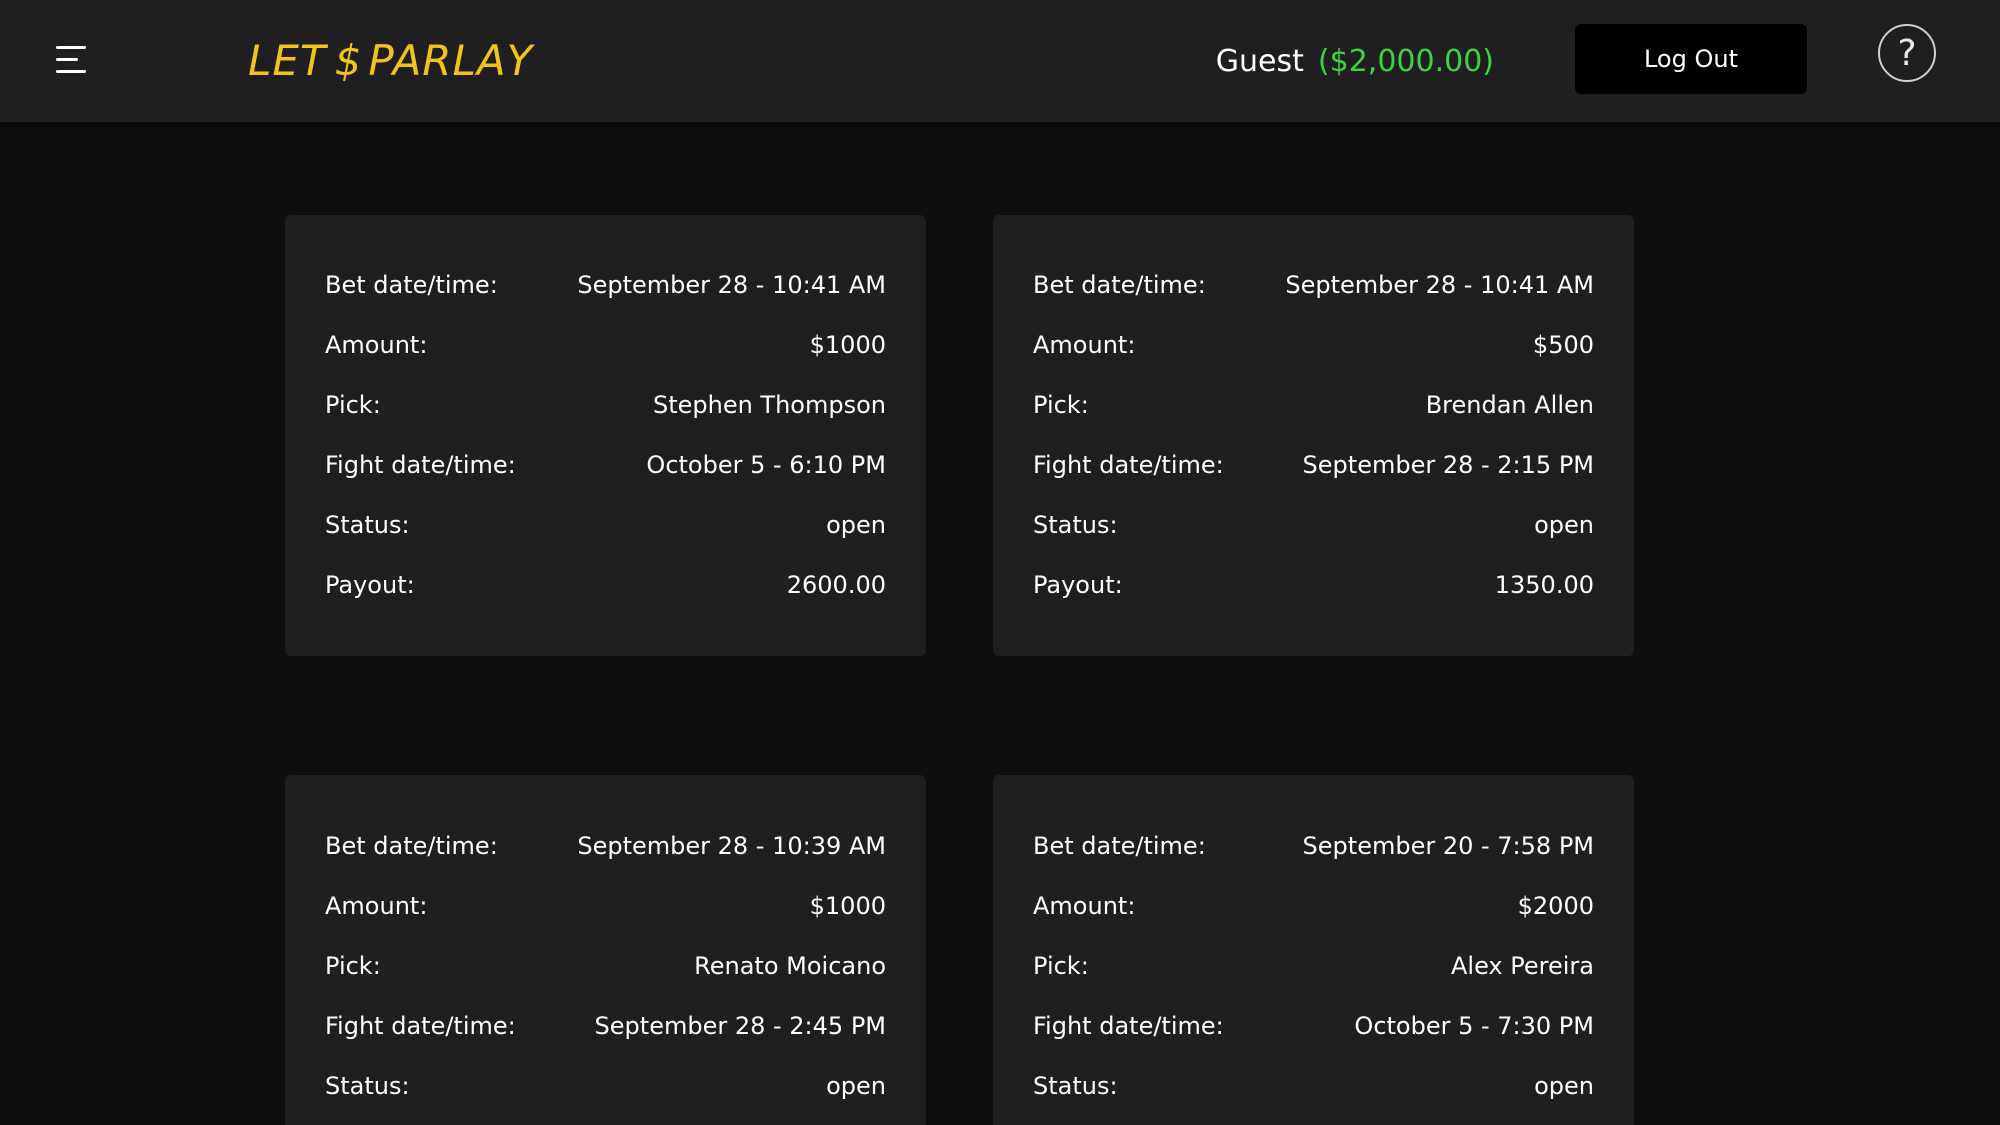 The image size is (2000, 1125). I want to click on bet-row-bet-datetime: Bet date/time: September 28 - 10:39 AM, so click(605, 846).